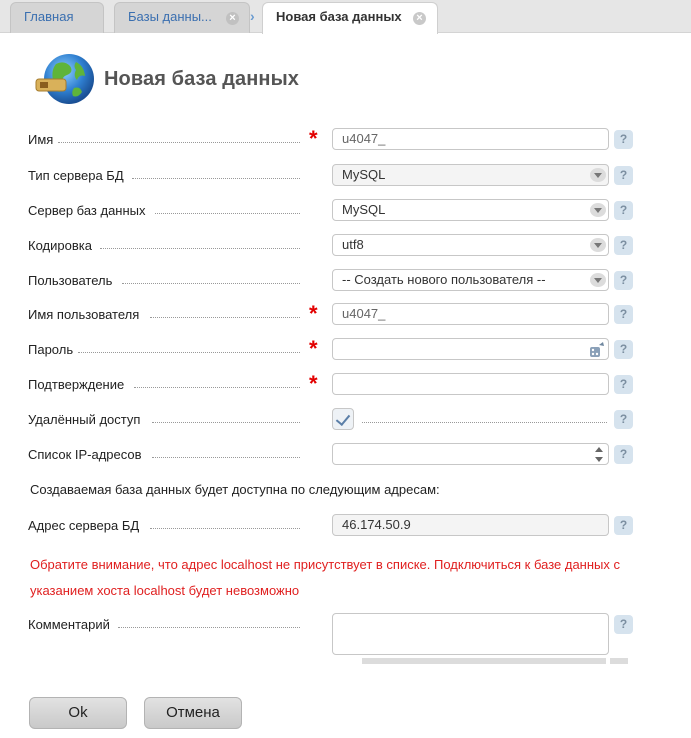 Image resolution: width=691 pixels, height=738 pixels. What do you see at coordinates (470, 525) in the screenshot?
I see `server-address-field: 46.174.50.9` at bounding box center [470, 525].